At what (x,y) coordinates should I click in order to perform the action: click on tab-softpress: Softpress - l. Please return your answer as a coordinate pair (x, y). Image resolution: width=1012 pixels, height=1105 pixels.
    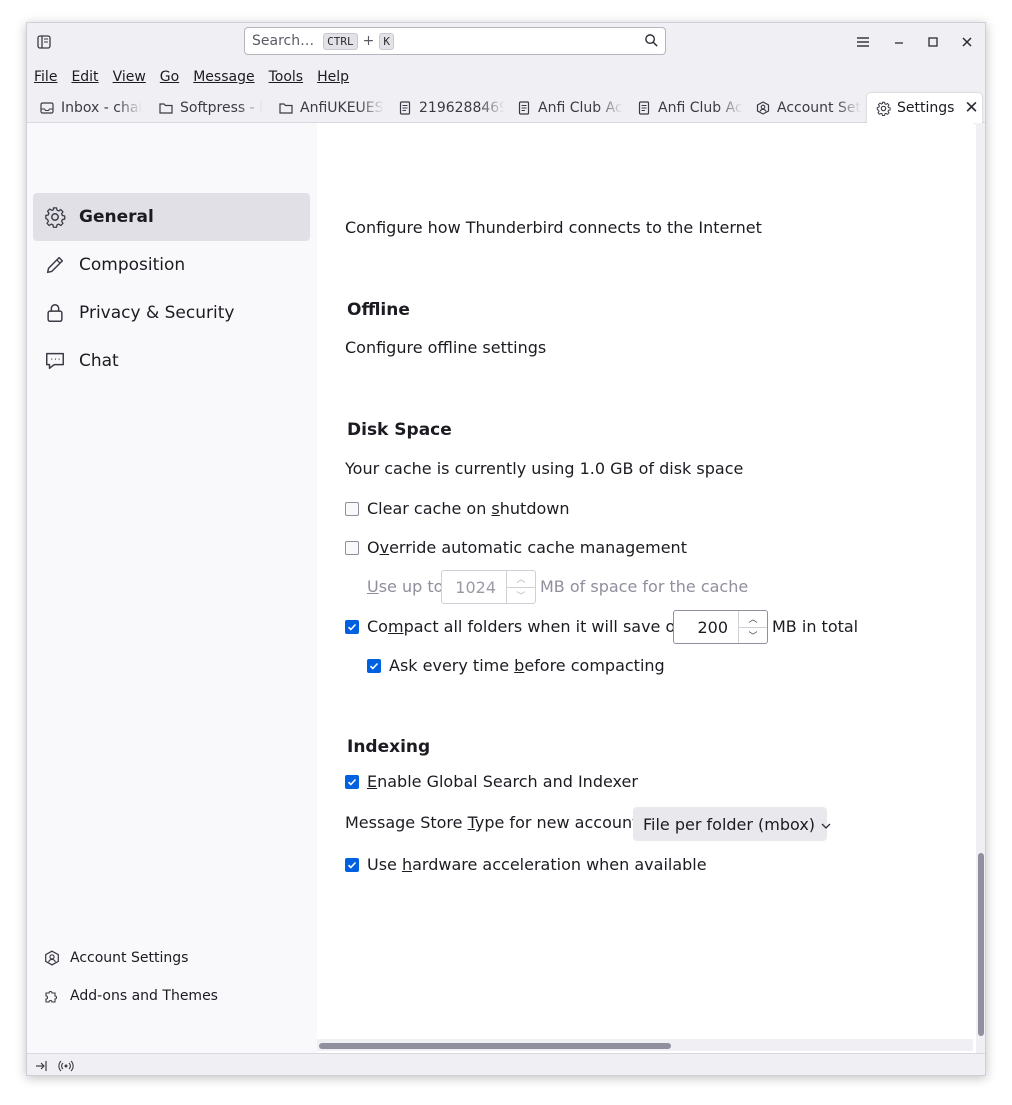
    Looking at the image, I should click on (212, 108).